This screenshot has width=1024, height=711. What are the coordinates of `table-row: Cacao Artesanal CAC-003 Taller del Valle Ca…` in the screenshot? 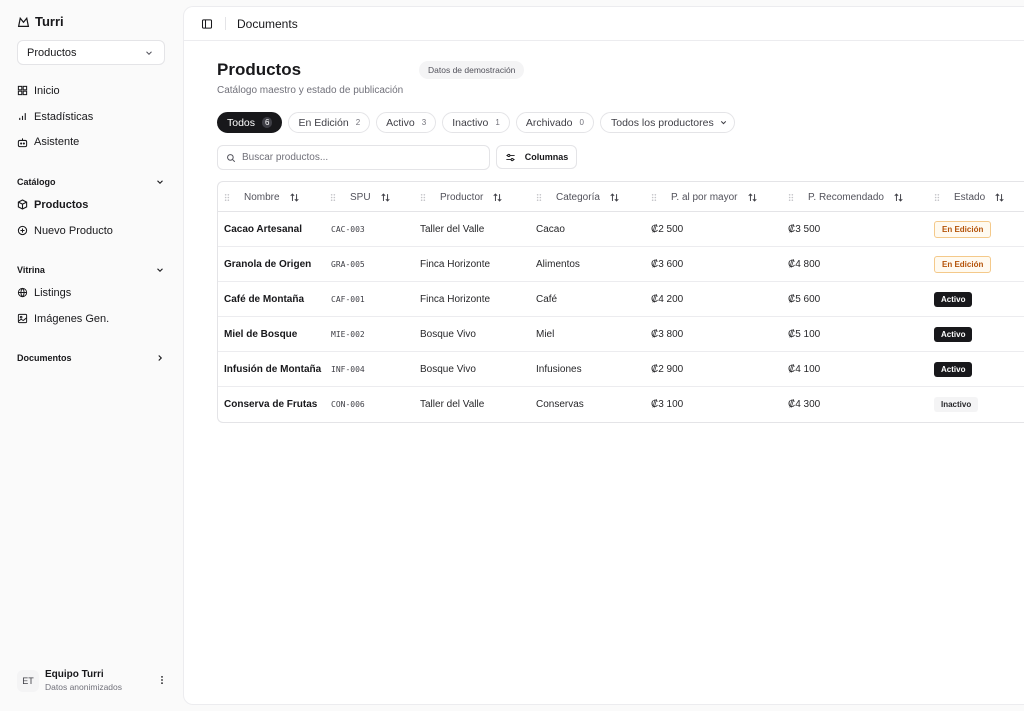 It's located at (621, 229).